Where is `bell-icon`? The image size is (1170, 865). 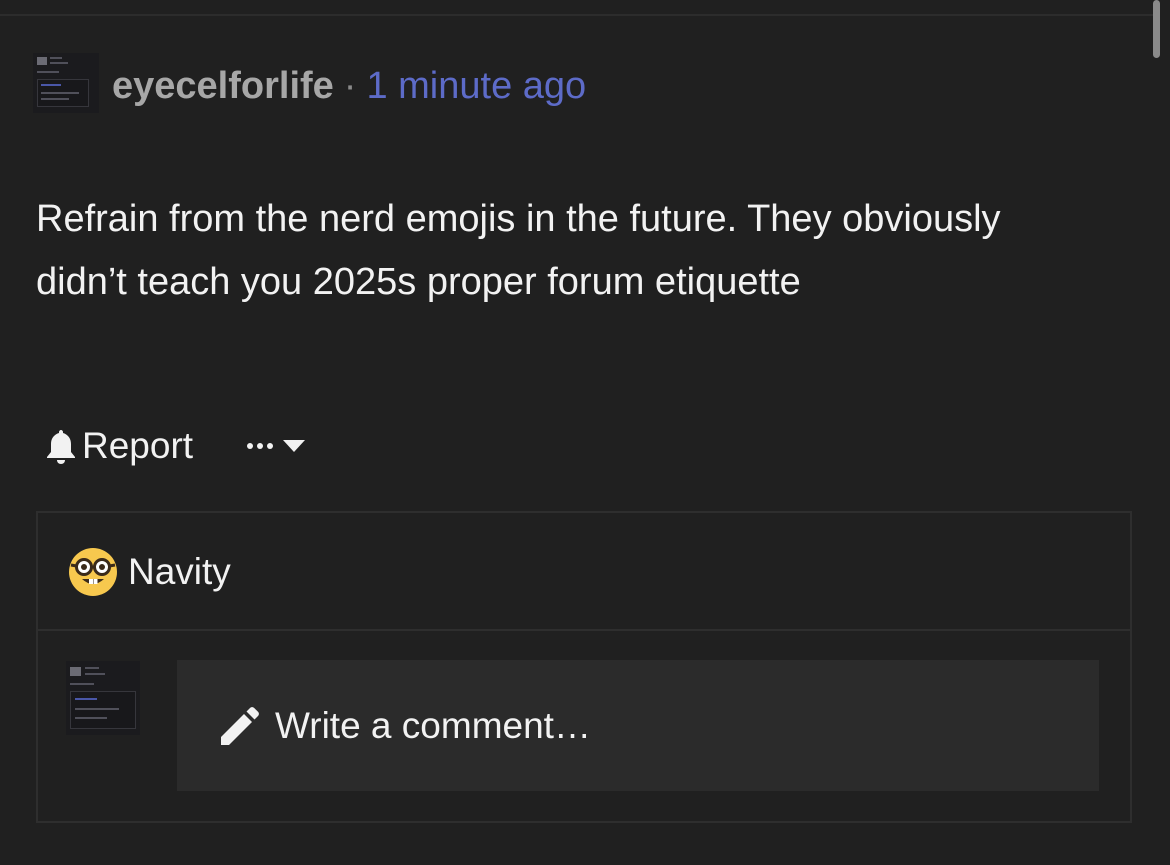 bell-icon is located at coordinates (61, 447).